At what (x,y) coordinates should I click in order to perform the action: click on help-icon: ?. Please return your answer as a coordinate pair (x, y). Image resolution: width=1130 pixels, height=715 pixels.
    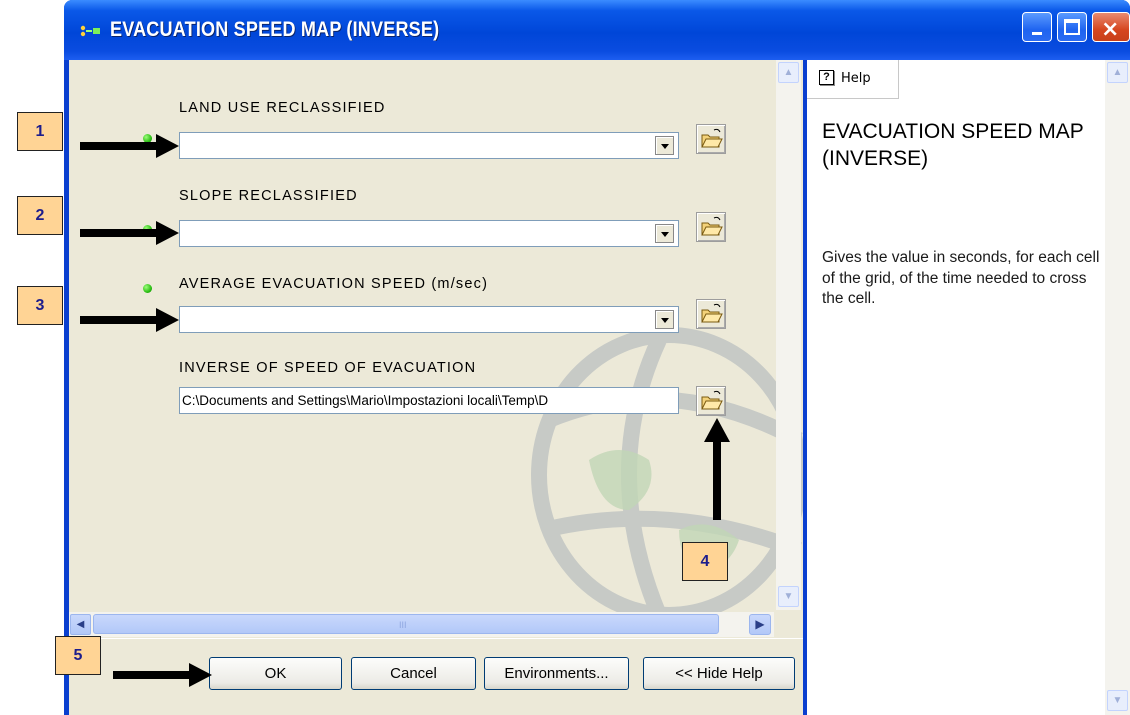
    Looking at the image, I should click on (826, 77).